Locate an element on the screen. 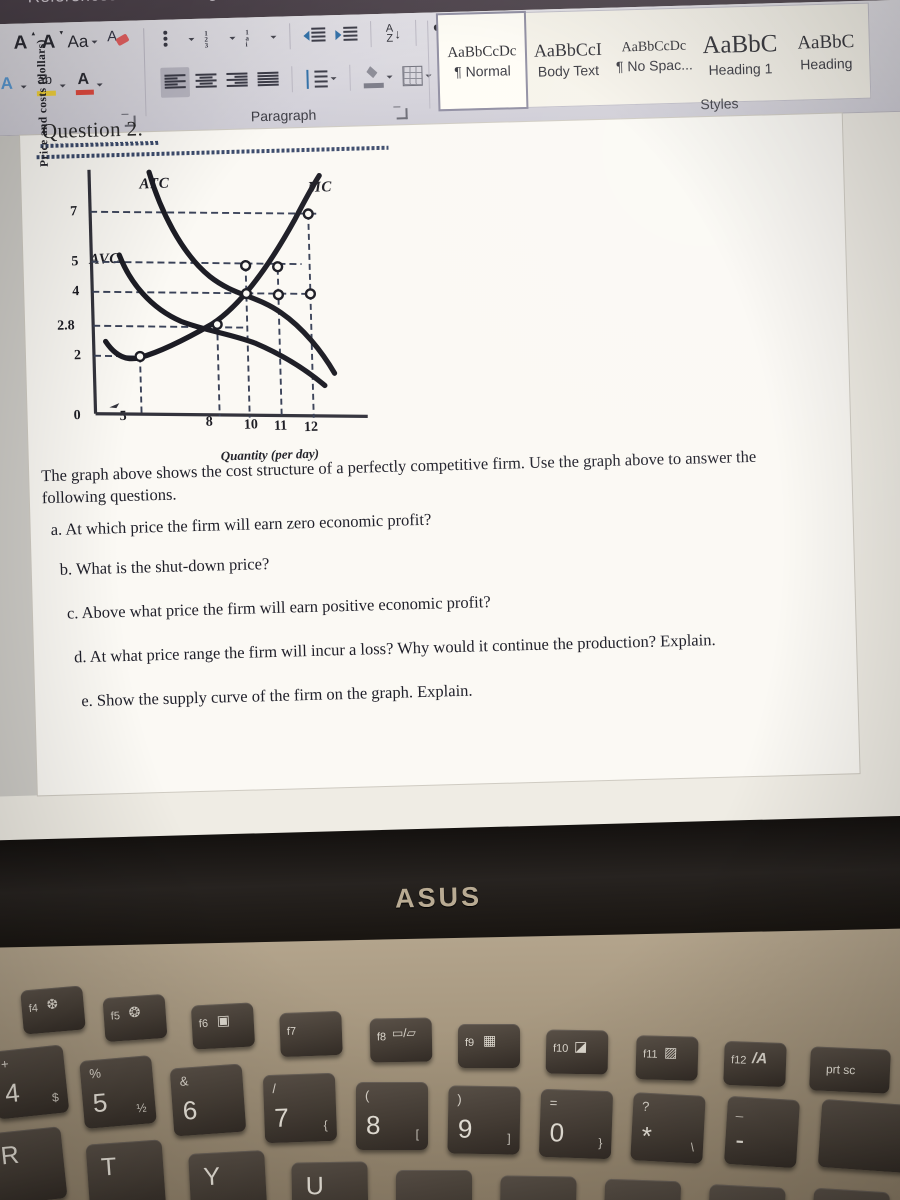  grow-font-button: A is located at coordinates (20, 43).